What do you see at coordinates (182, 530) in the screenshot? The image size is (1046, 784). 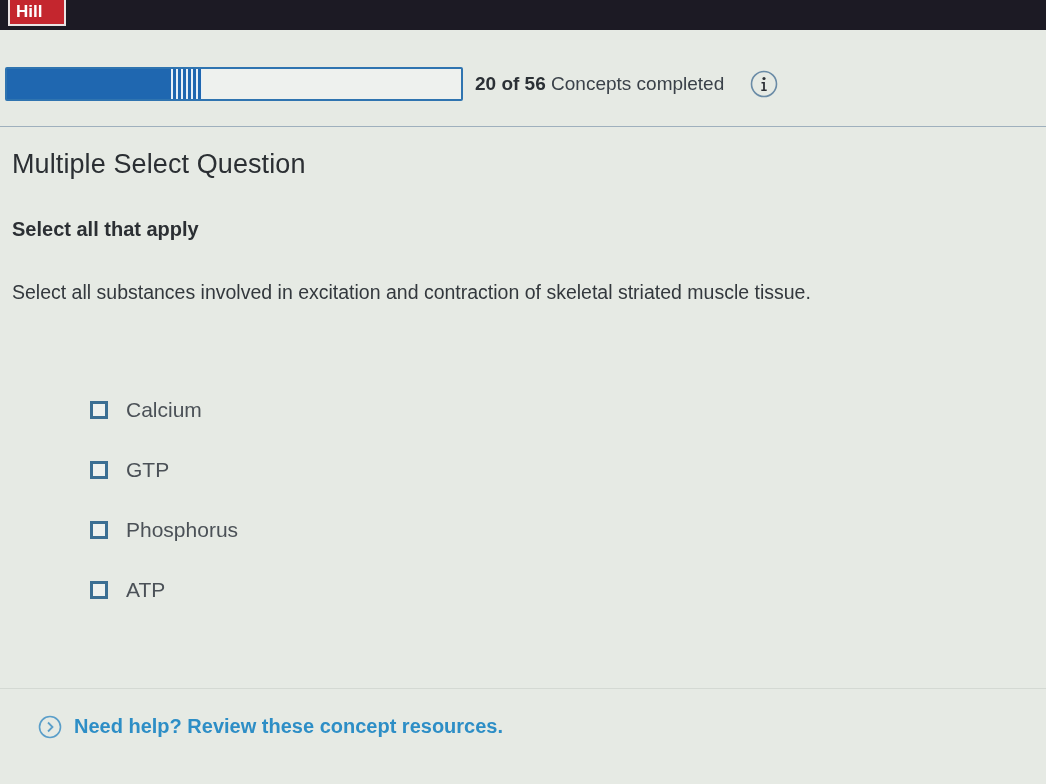 I see `option-label: Phosphorus` at bounding box center [182, 530].